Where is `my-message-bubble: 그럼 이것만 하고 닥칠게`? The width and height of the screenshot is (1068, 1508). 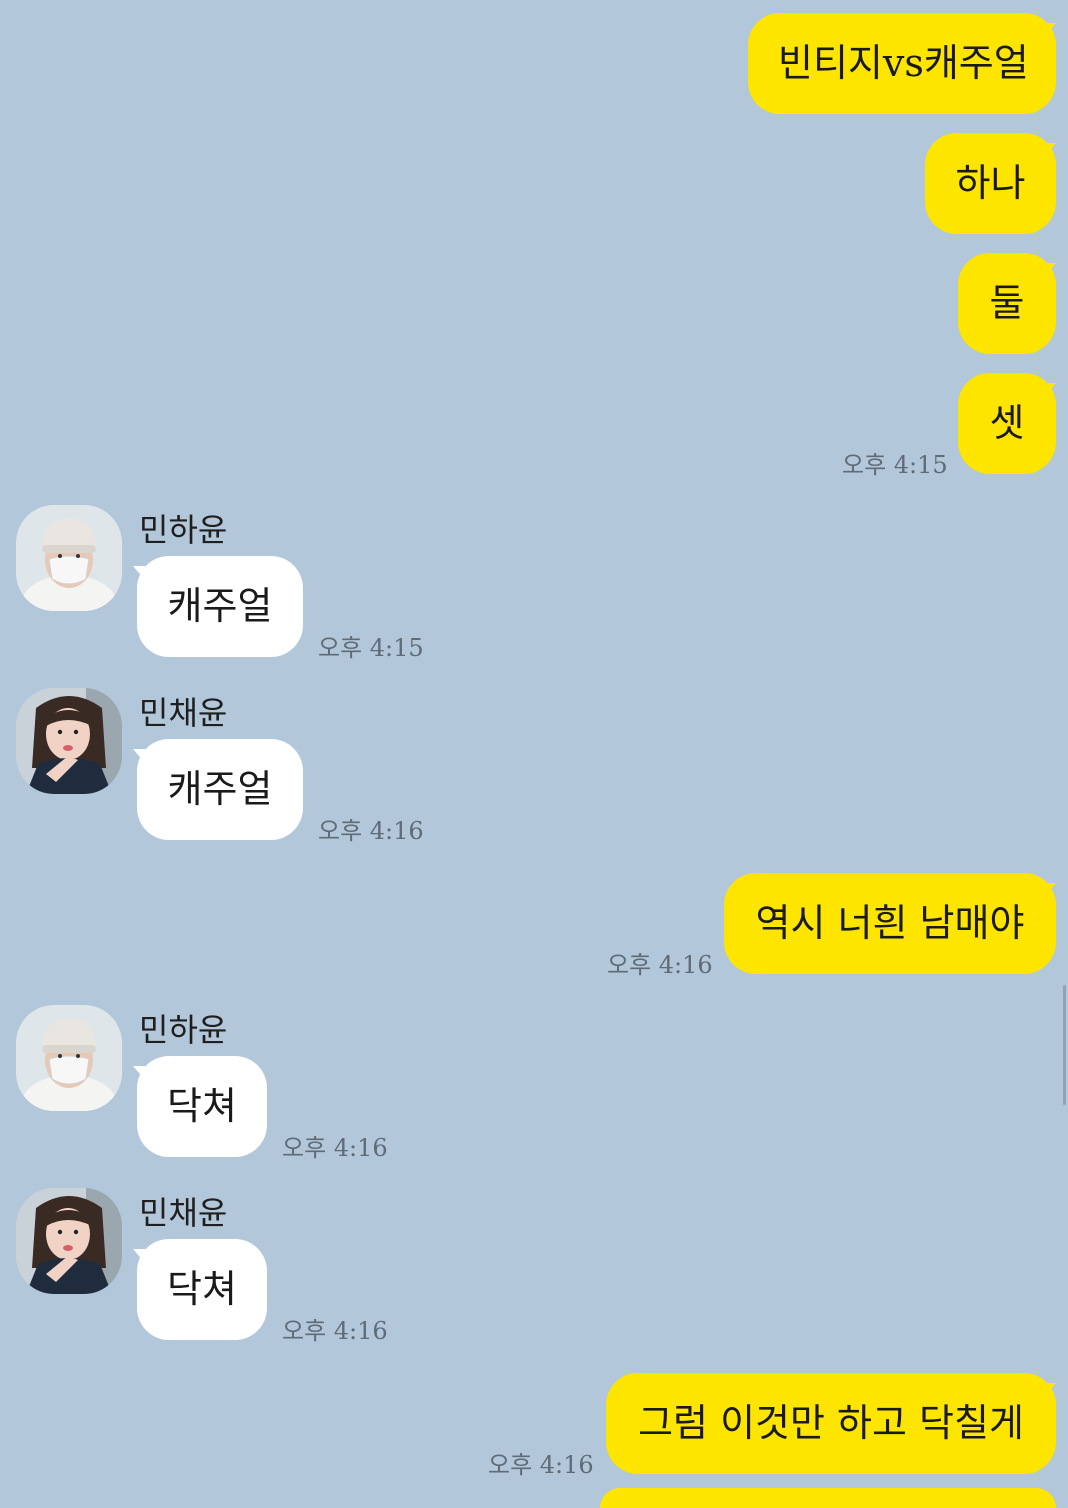
my-message-bubble: 그럼 이것만 하고 닥칠게 is located at coordinates (831, 1423).